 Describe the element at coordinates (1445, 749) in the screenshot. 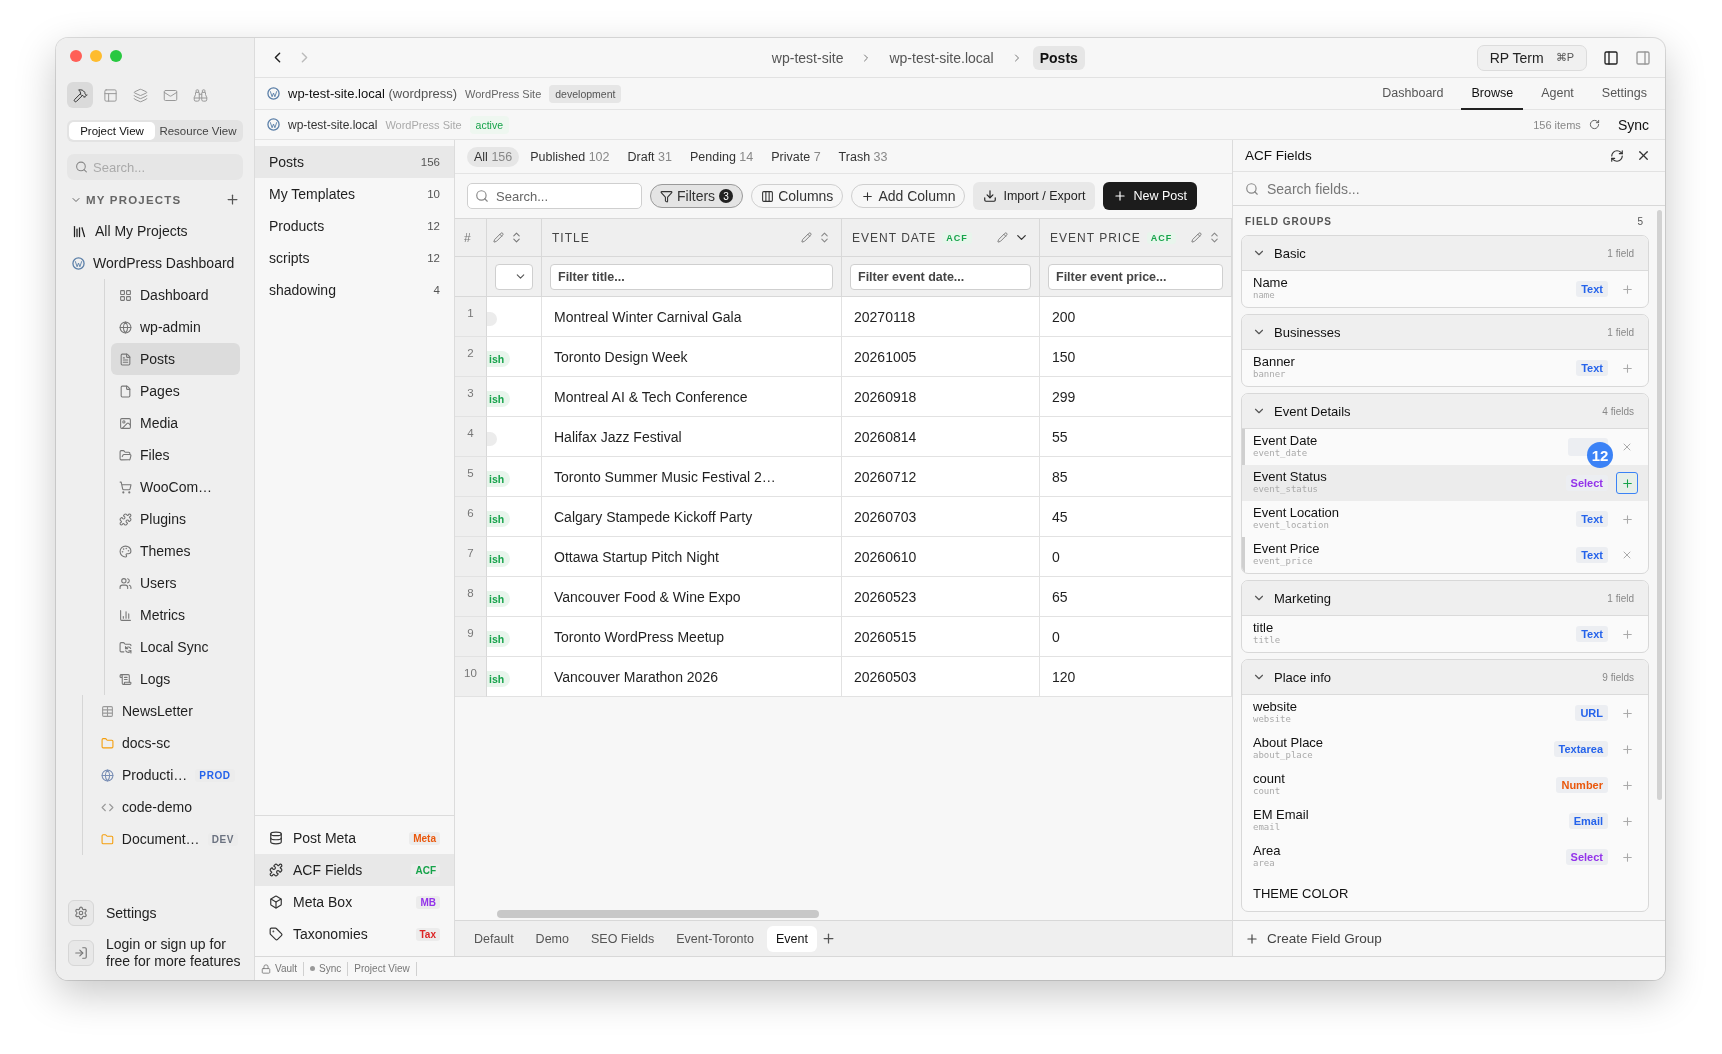

I see `field-row: About Place about_place Textarea` at that location.